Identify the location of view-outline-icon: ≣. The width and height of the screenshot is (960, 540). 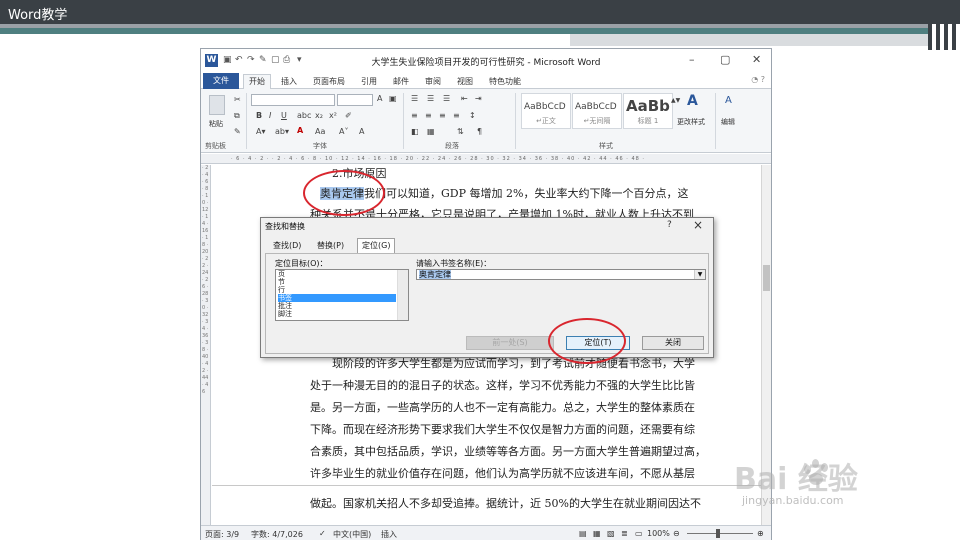
(624, 533).